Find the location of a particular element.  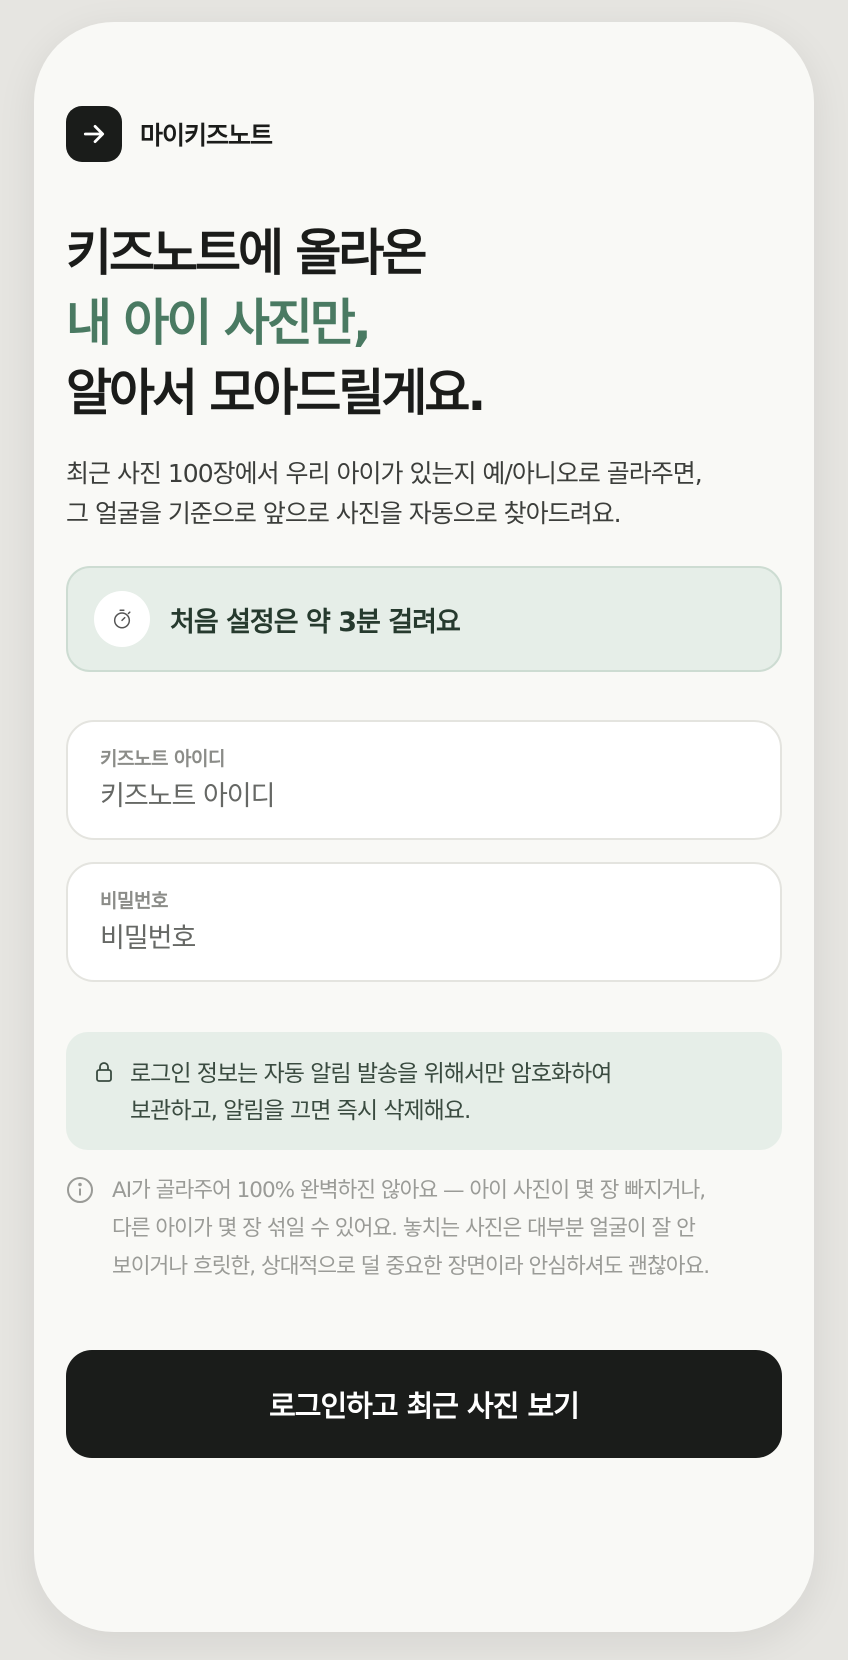

id-input is located at coordinates (424, 796).